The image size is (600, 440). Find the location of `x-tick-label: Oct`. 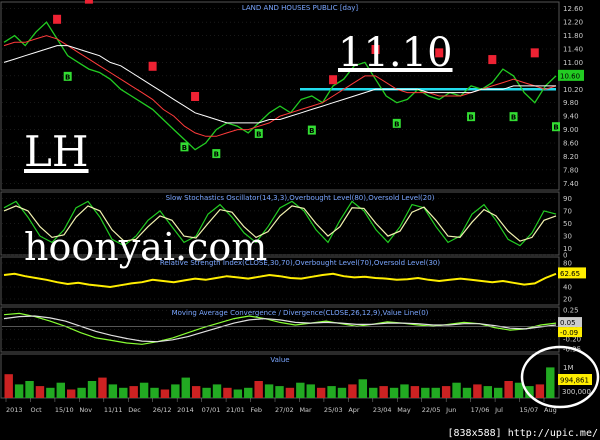

x-tick-label: Oct is located at coordinates (36, 410).